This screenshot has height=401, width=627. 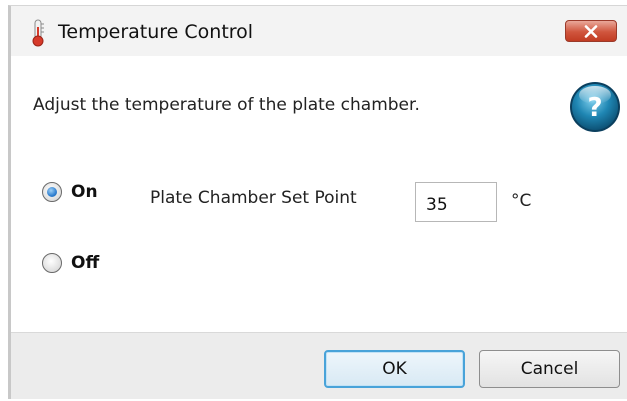 What do you see at coordinates (52, 192) in the screenshot?
I see `radio-on-indicator` at bounding box center [52, 192].